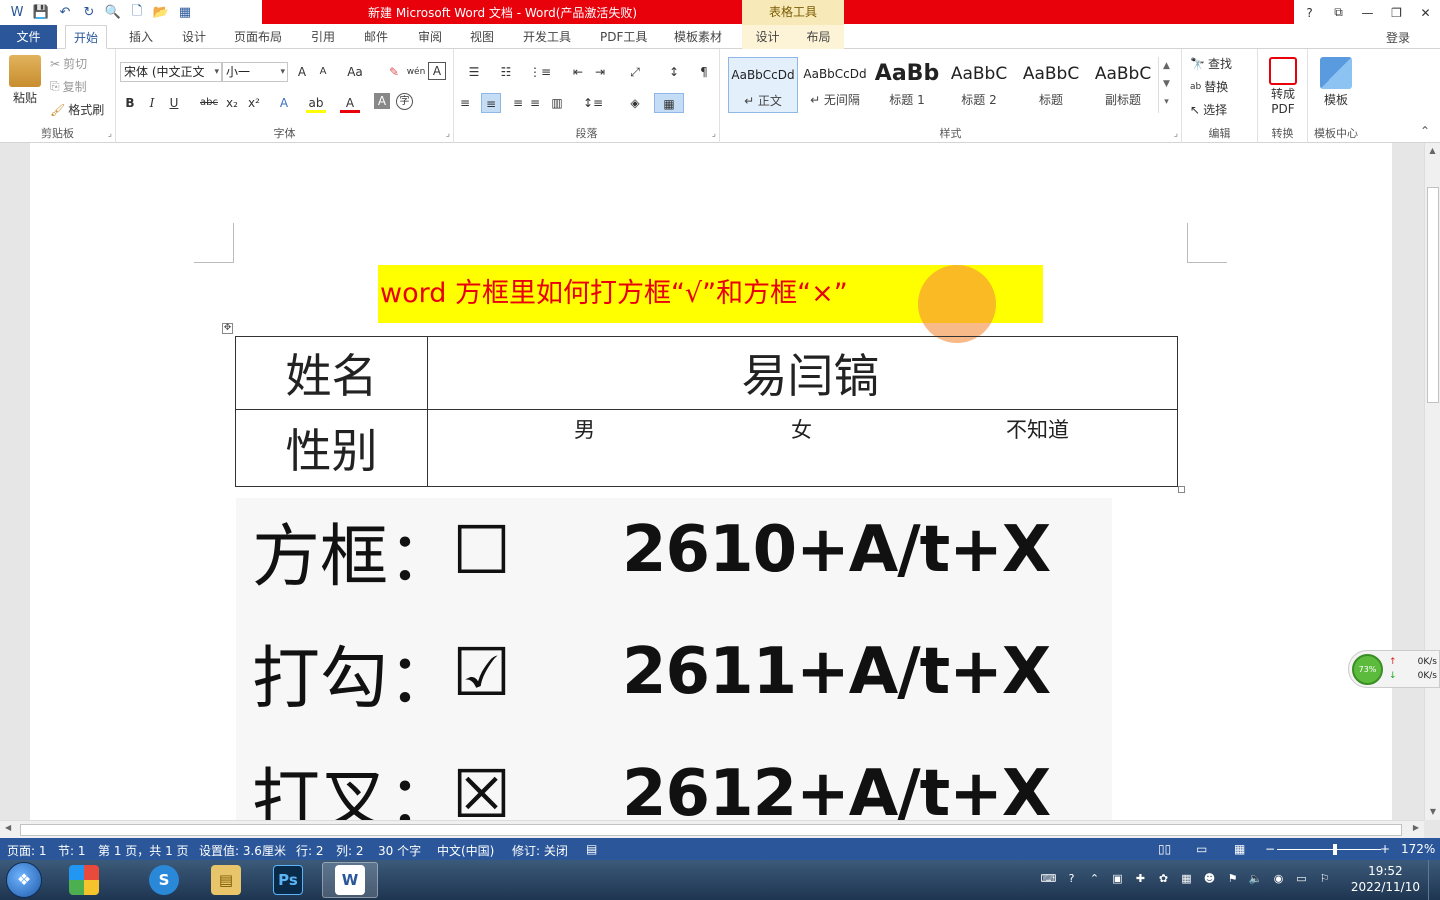  Describe the element at coordinates (1164, 849) in the screenshot. I see `read-mode-icon: ▯▯` at that location.